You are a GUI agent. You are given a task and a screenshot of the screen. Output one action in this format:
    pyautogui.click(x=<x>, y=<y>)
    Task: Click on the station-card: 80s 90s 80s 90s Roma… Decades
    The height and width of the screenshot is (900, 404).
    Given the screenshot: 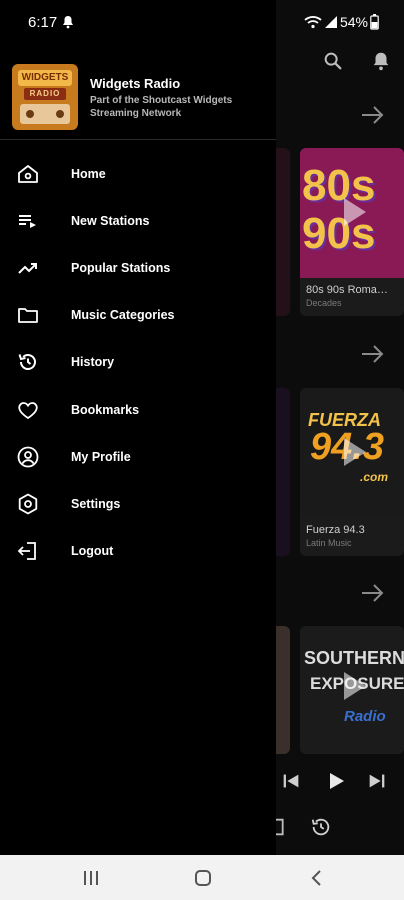 What is the action you would take?
    pyautogui.click(x=352, y=232)
    